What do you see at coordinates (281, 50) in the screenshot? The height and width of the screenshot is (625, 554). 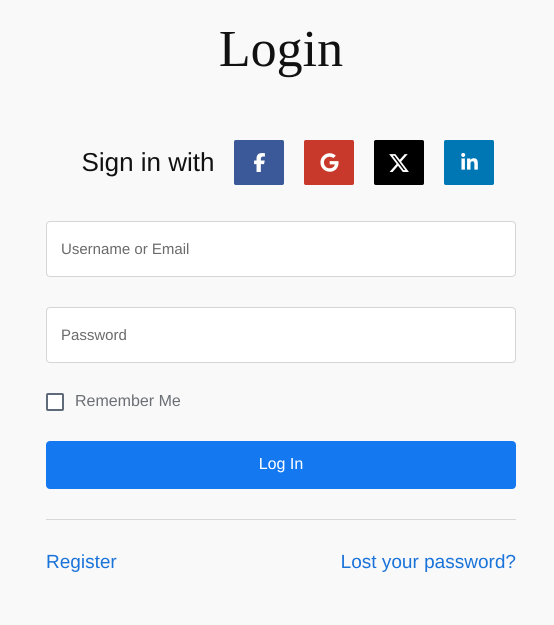 I see `page-title: Login` at bounding box center [281, 50].